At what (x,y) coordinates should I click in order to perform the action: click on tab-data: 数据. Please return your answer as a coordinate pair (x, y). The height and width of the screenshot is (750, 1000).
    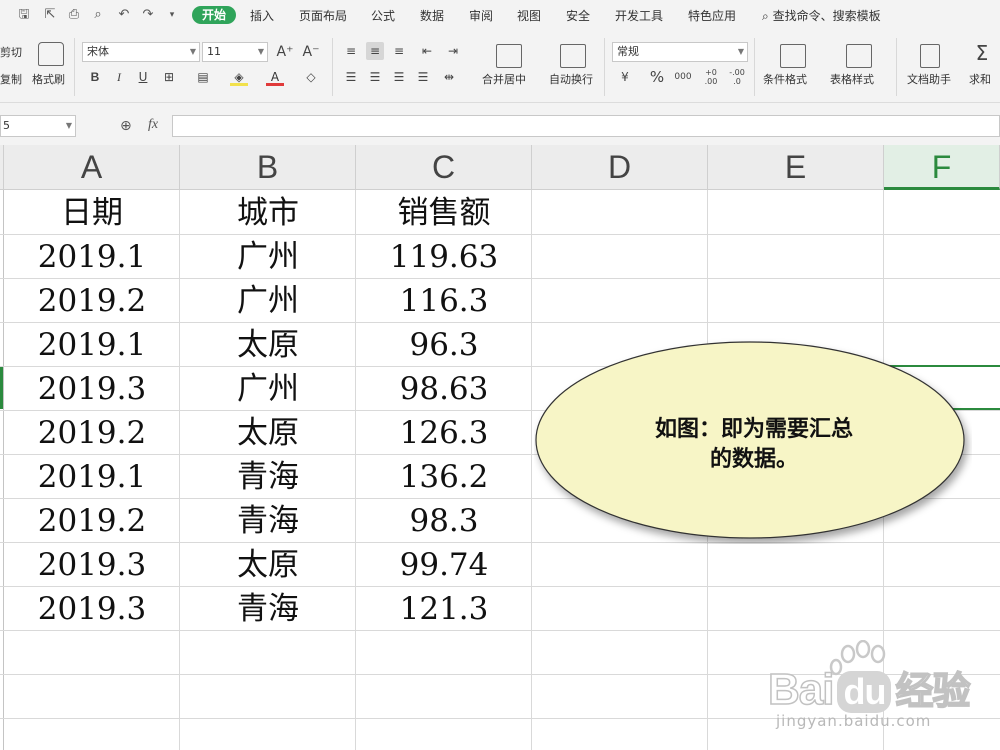
    Looking at the image, I should click on (432, 16).